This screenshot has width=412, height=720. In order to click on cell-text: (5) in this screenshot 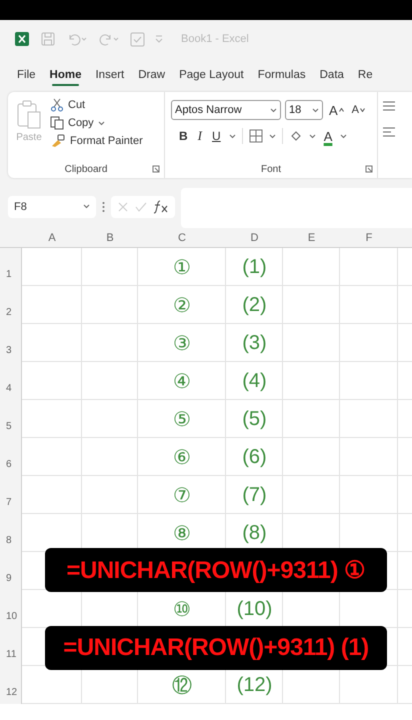, I will do `click(254, 419)`.